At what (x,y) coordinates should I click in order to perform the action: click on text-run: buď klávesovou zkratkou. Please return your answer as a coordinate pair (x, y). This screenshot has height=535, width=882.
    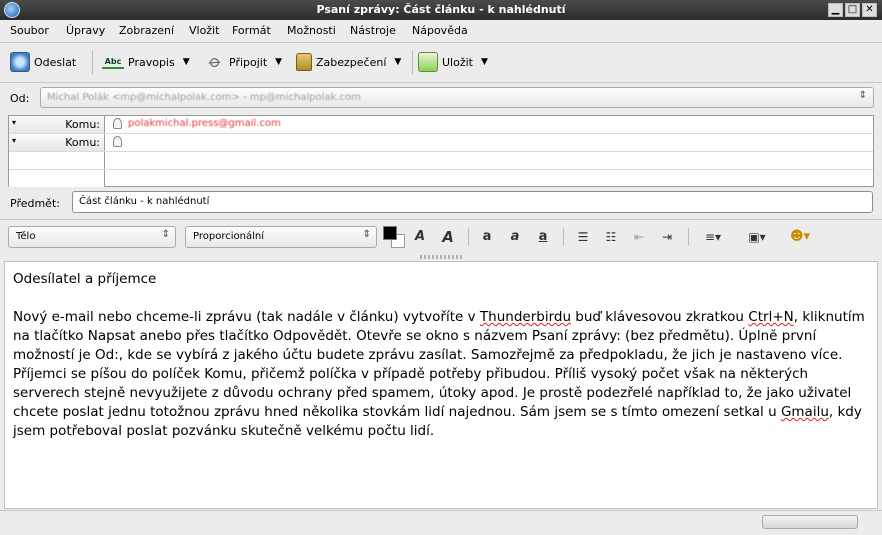
    Looking at the image, I should click on (660, 317).